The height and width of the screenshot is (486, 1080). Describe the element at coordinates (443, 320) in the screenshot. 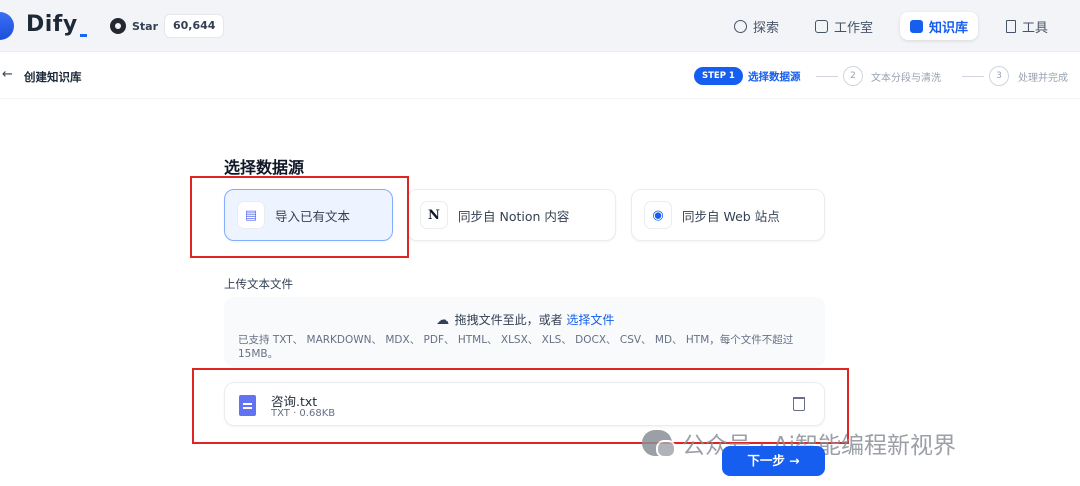

I see `cloud-upload-icon: ☁` at that location.